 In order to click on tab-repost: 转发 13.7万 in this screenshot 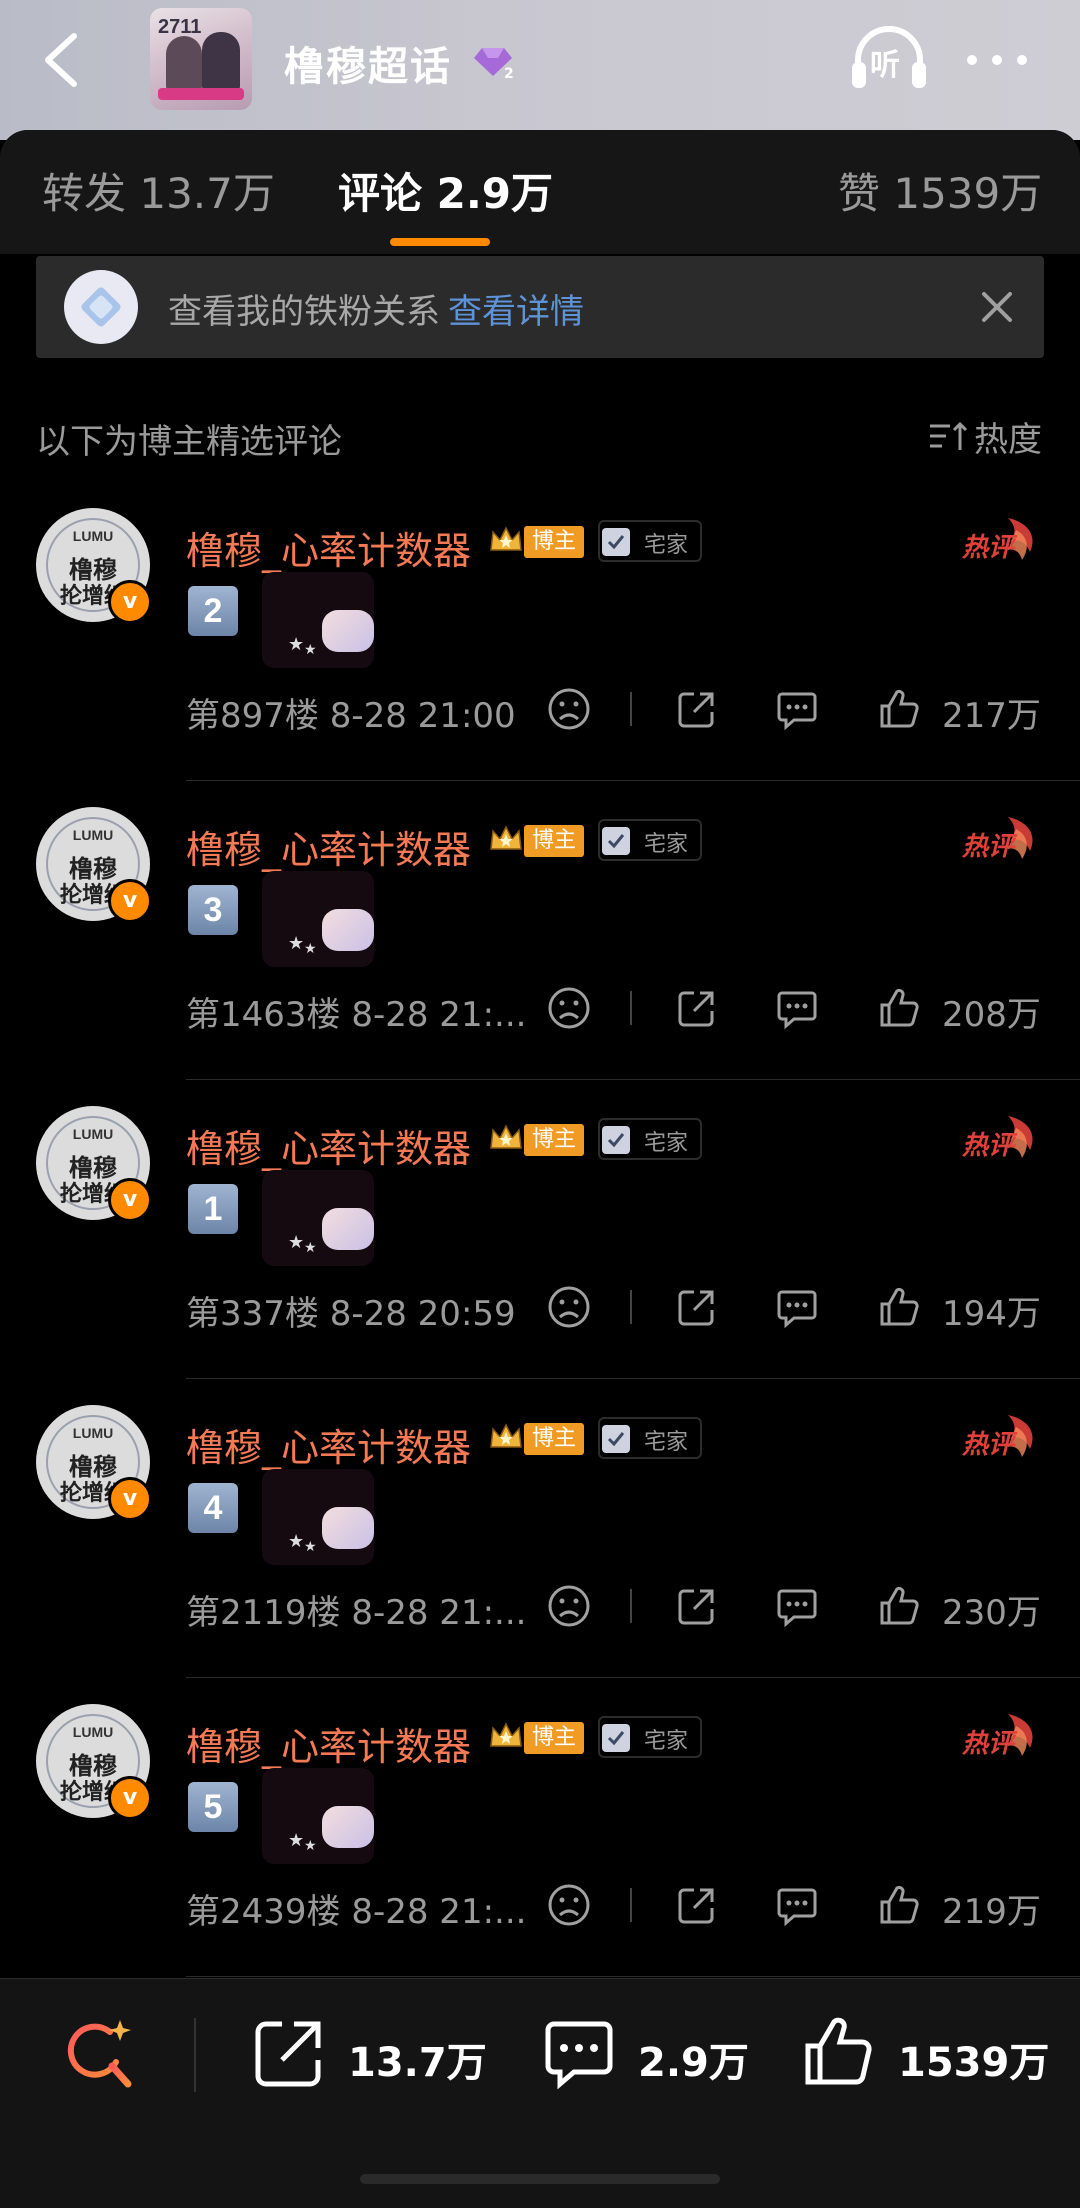, I will do `click(158, 190)`.